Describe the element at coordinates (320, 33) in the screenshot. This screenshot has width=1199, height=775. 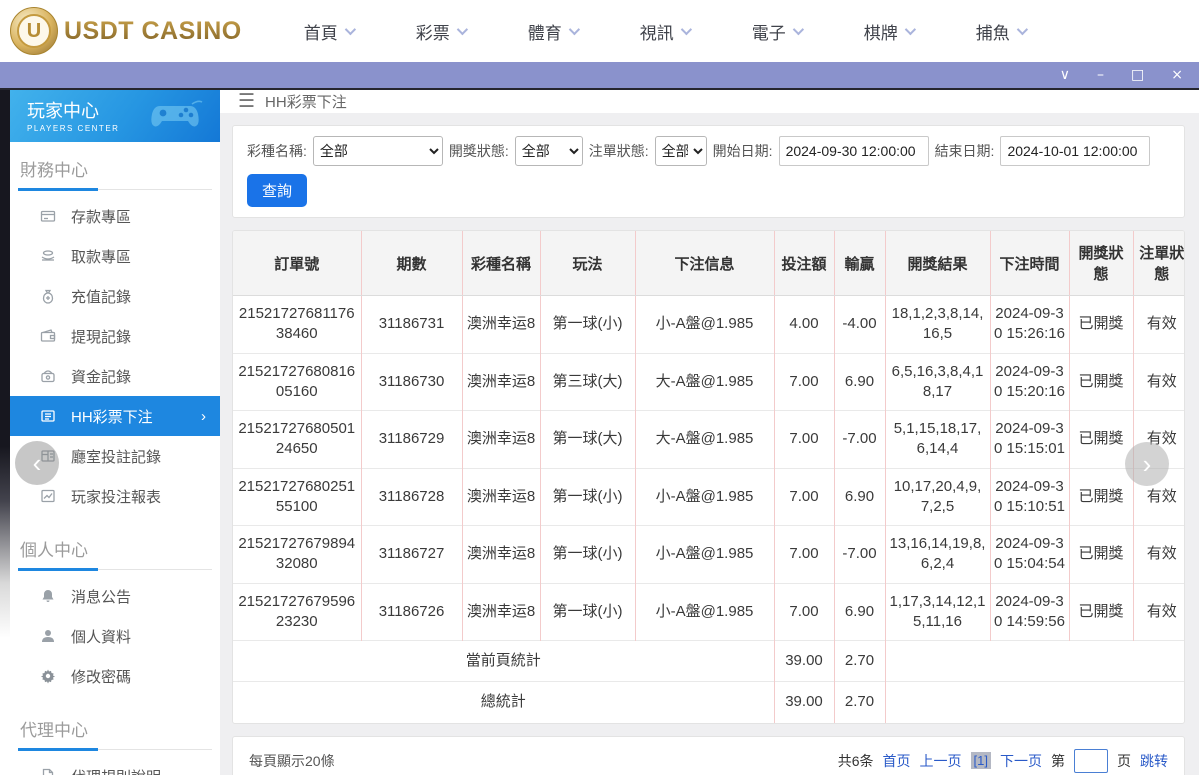
I see `nav-item-label: 首頁` at that location.